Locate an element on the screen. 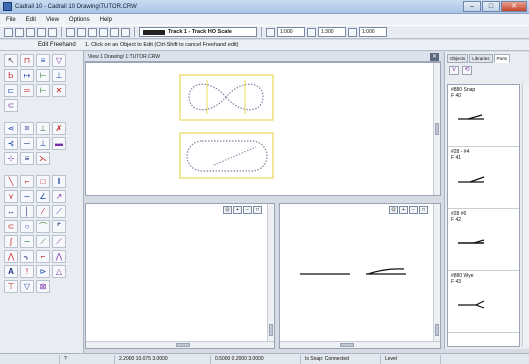 Image resolution: width=529 pixels, height=364 pixels. slope-tool-icon: ⟋ is located at coordinates (59, 241).